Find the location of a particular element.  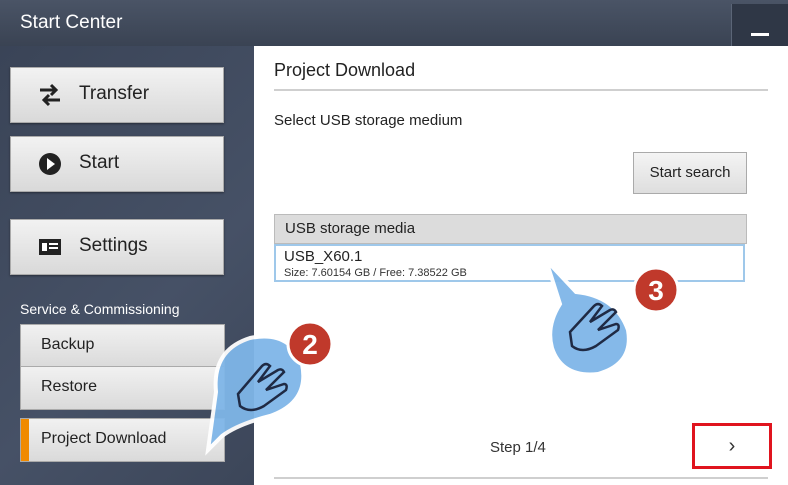

restore-label: Restore is located at coordinates (69, 386).